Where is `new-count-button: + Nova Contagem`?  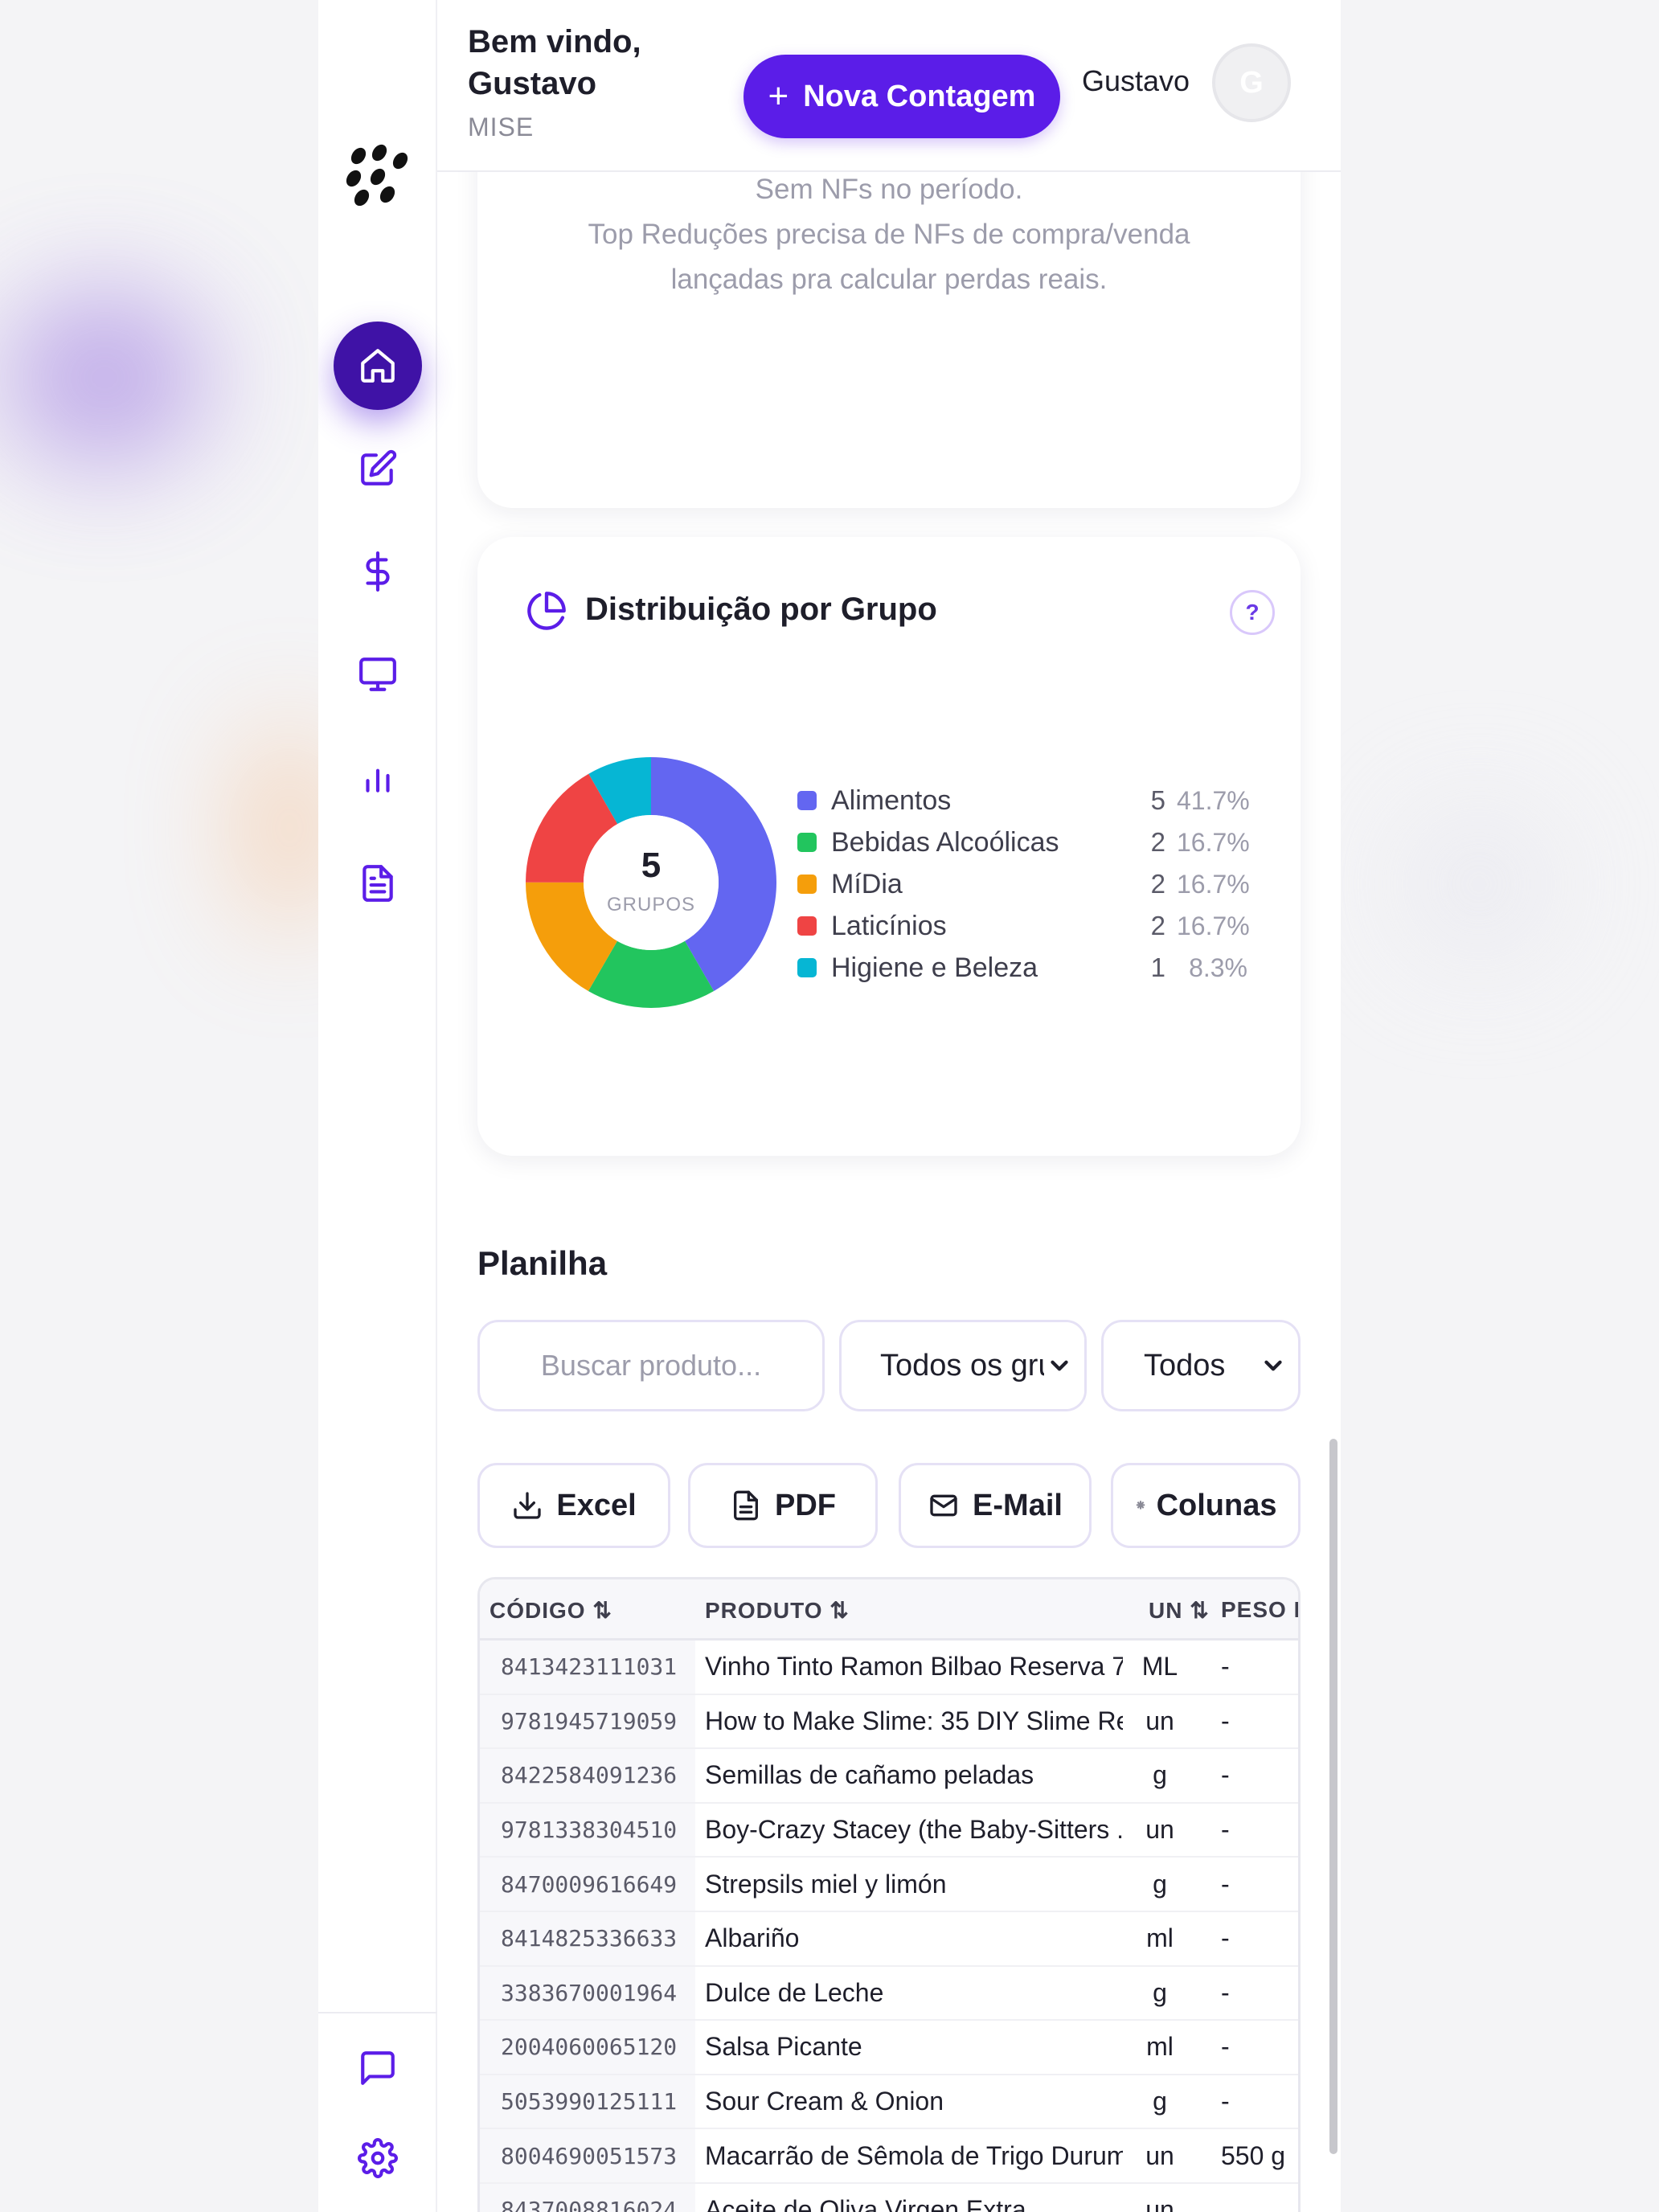
new-count-button: + Nova Contagem is located at coordinates (901, 96).